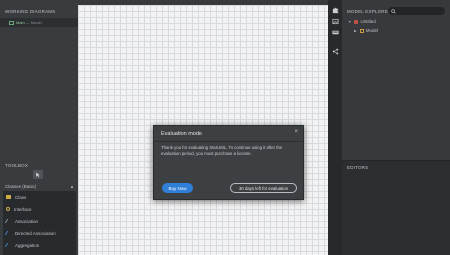  Describe the element at coordinates (8, 209) in the screenshot. I see `interface-icon` at that location.